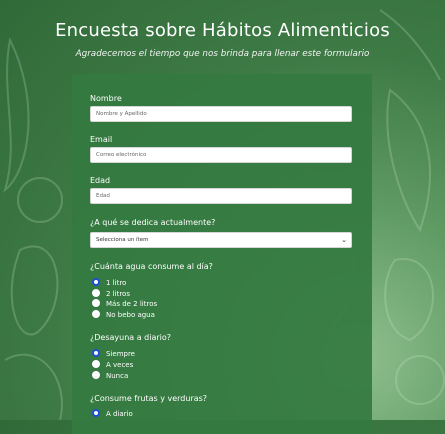 Image resolution: width=445 pixels, height=434 pixels. Describe the element at coordinates (221, 240) in the screenshot. I see `occupation-select: Selecciona un ítem ⌄` at that location.